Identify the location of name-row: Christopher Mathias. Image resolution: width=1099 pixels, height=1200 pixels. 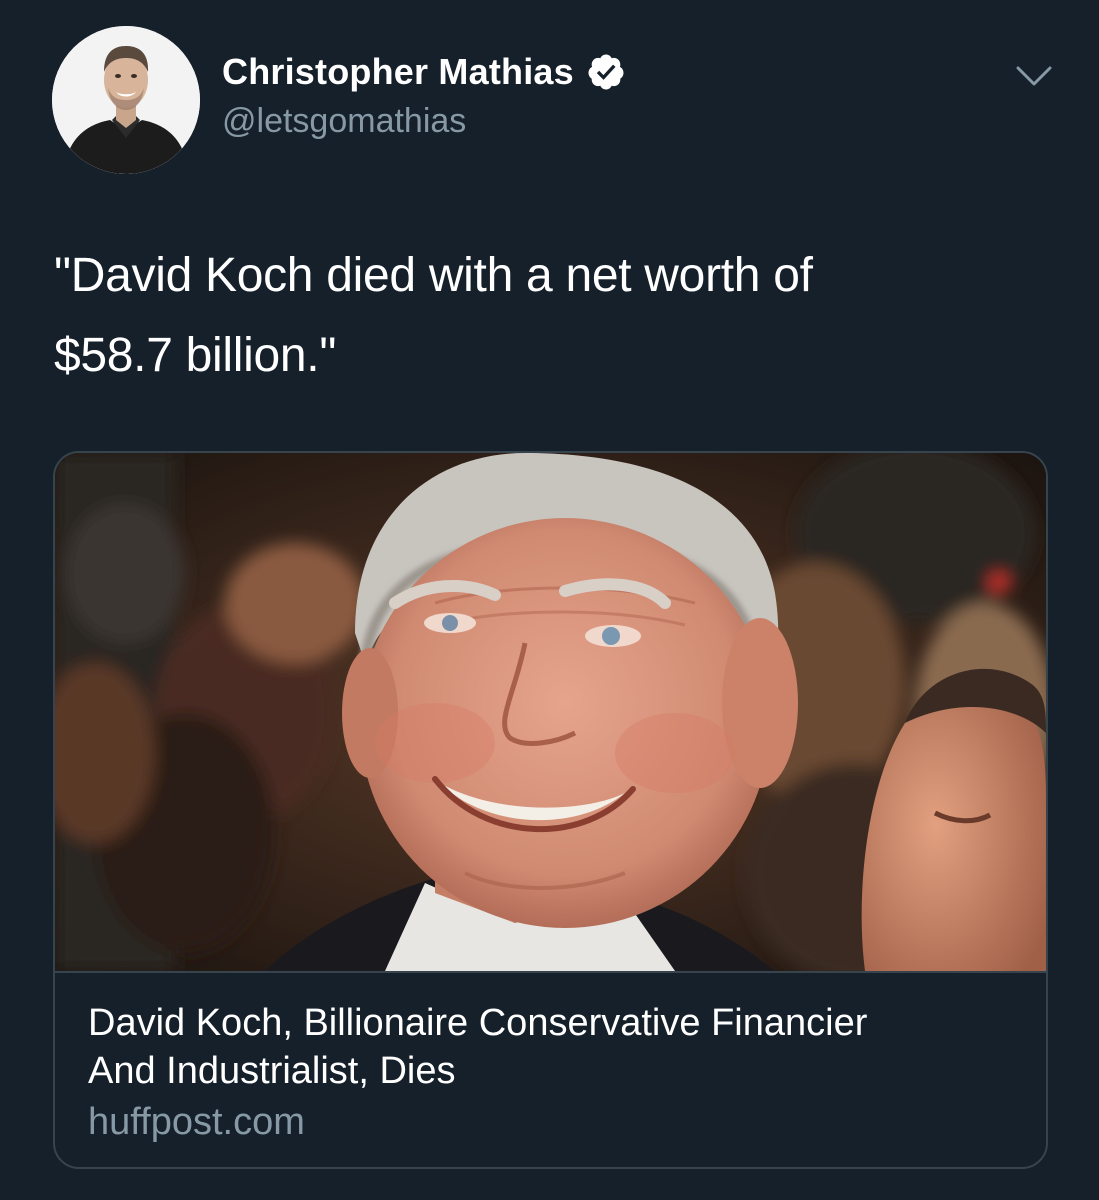
(424, 72).